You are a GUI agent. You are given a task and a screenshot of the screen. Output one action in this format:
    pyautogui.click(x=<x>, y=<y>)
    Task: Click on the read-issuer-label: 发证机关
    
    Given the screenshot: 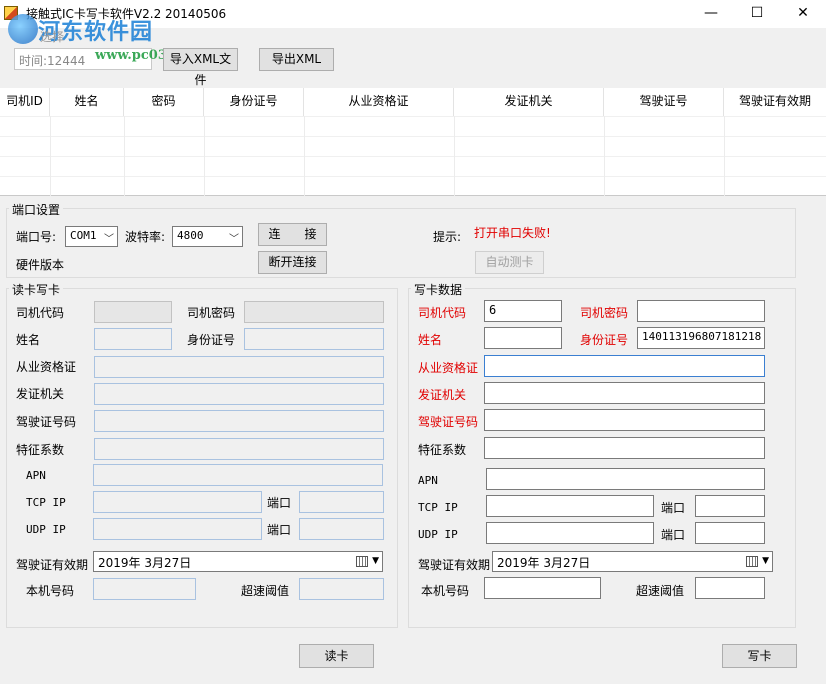 What is the action you would take?
    pyautogui.click(x=40, y=394)
    